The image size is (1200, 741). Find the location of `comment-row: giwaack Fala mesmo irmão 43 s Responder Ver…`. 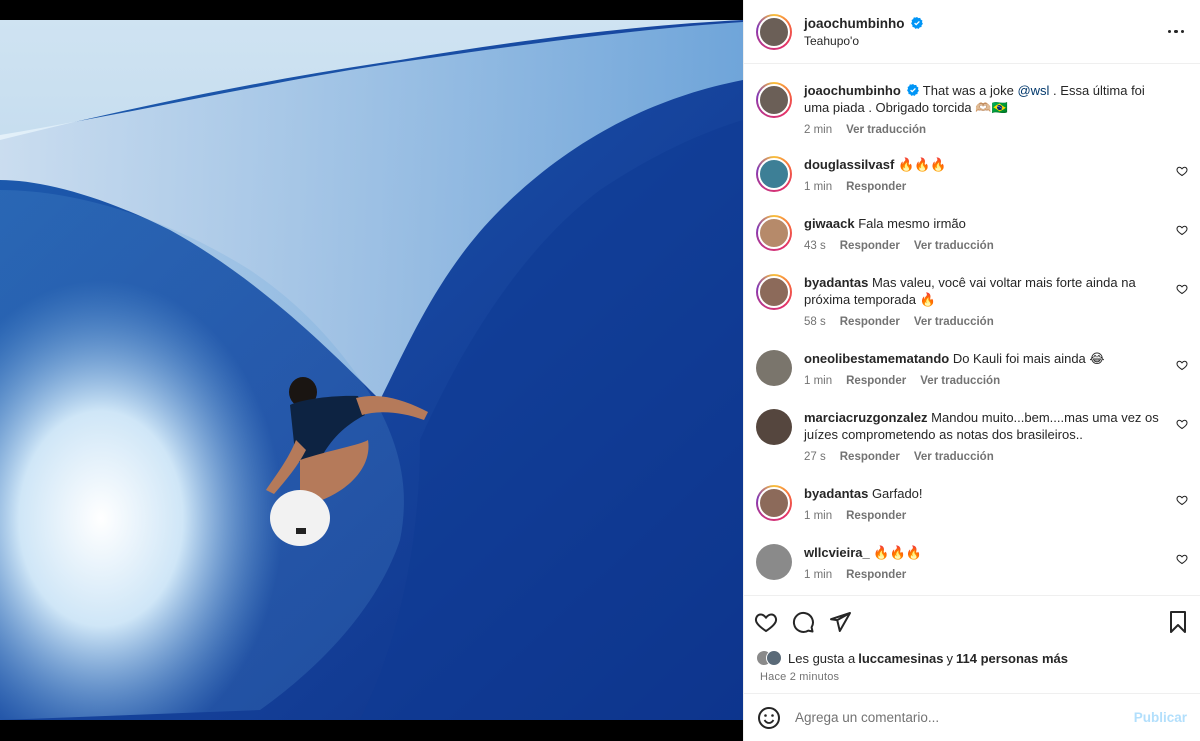

comment-row: giwaack Fala mesmo irmão 43 s Responder Ver… is located at coordinates (972, 233).